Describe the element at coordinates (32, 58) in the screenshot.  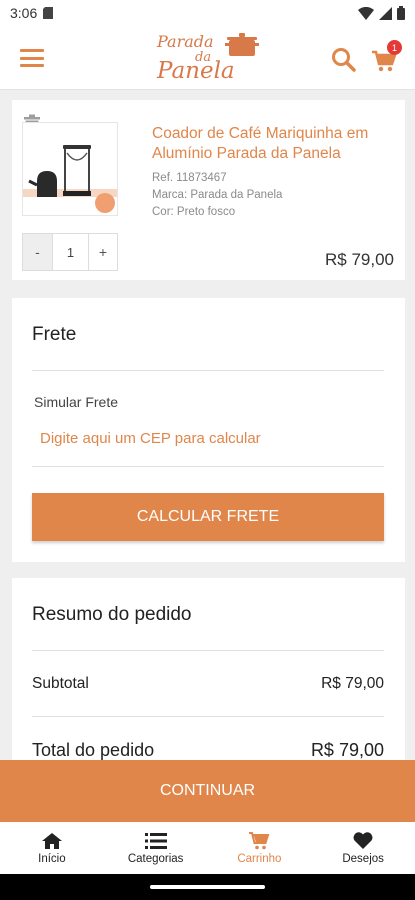
I see `hamburger-menu-icon` at that location.